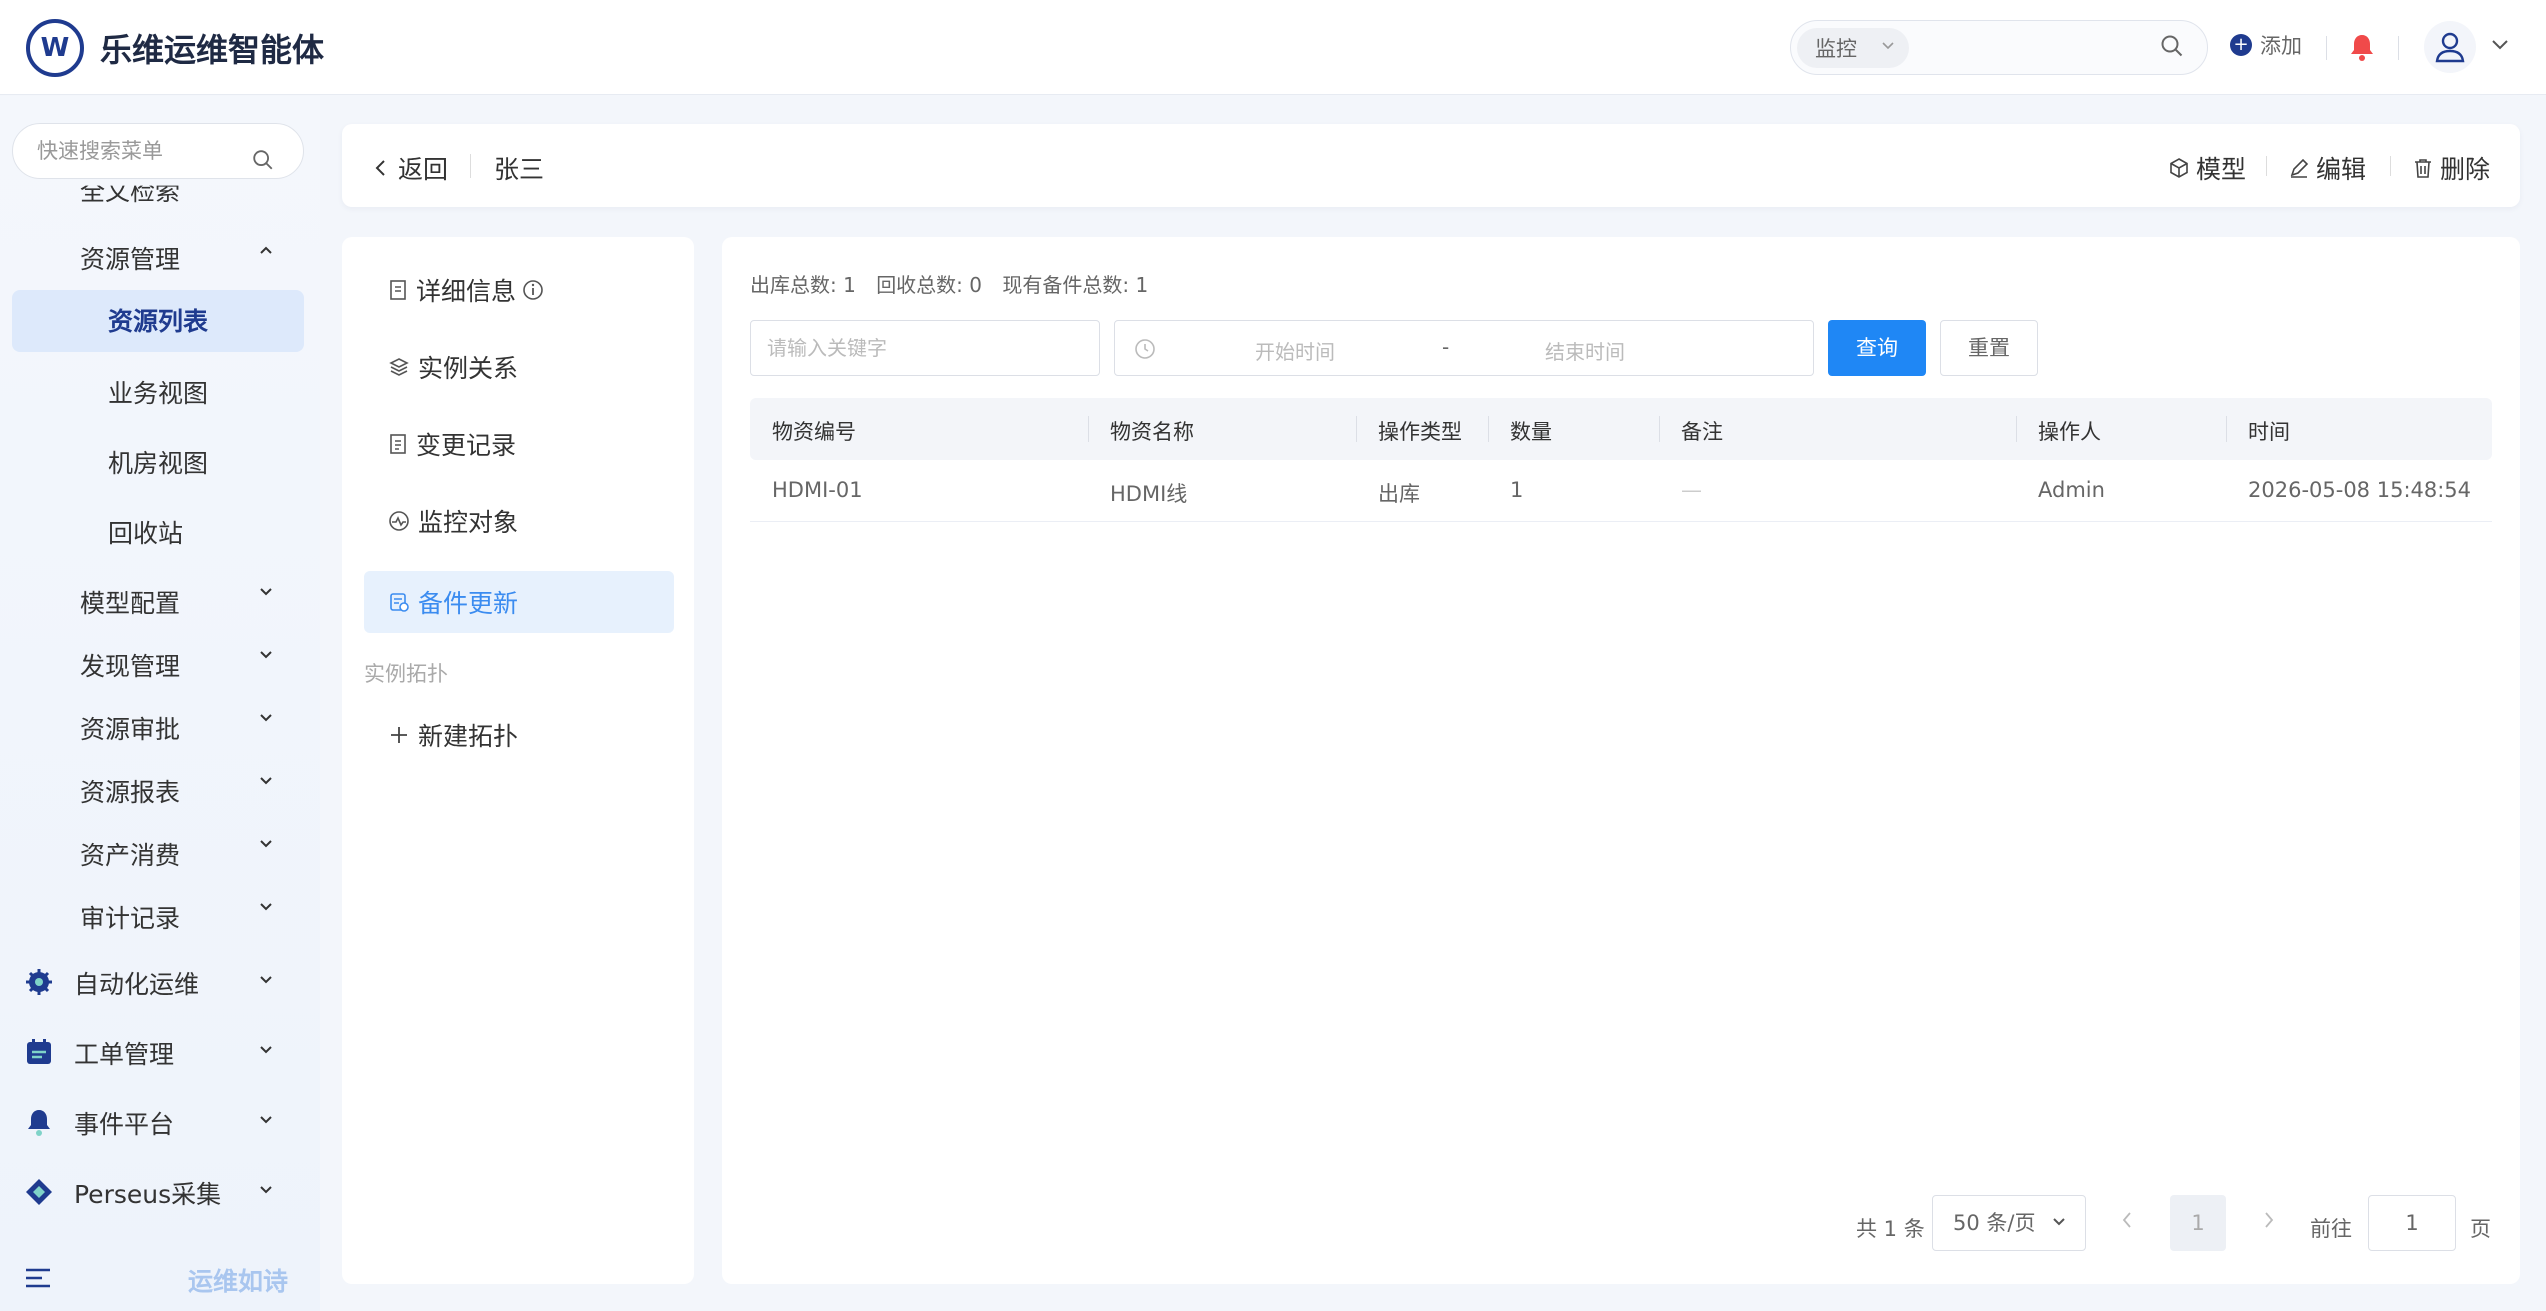  I want to click on page-size-select: 50 条/页, so click(2009, 1223).